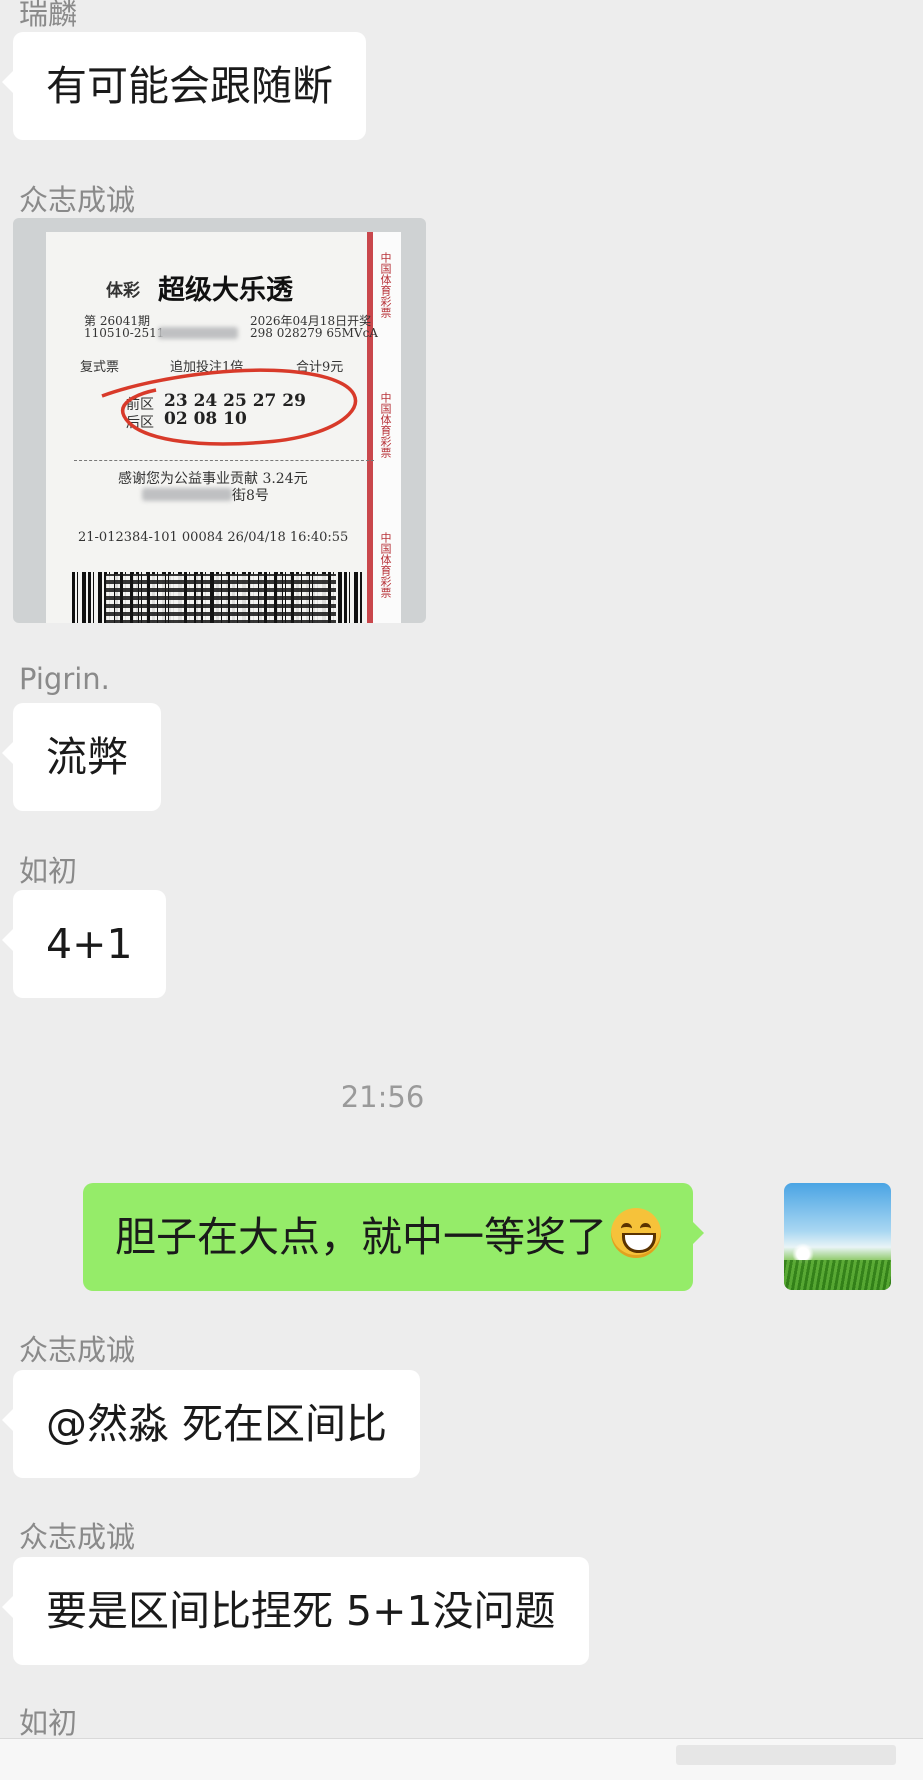 The width and height of the screenshot is (923, 1780). Describe the element at coordinates (384, 427) in the screenshot. I see `ticket-side-strip: 中国体育彩票 中国体育彩票 中国体育彩票` at that location.